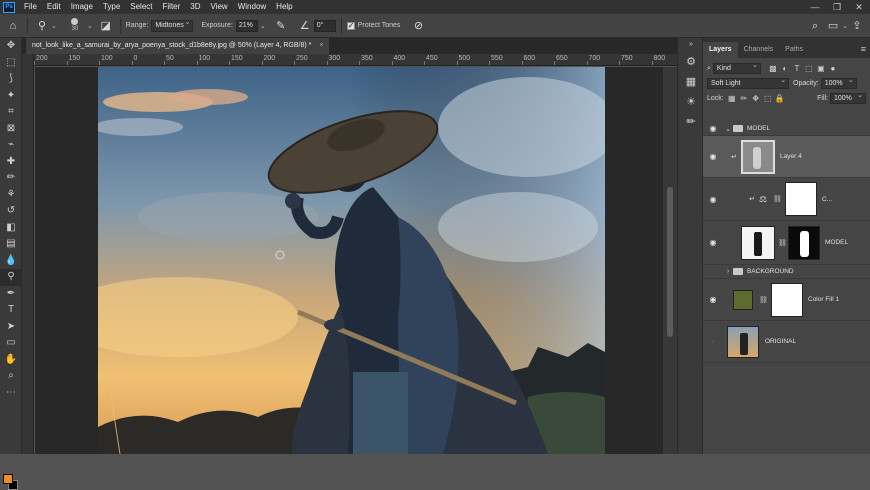  I want to click on maximize-button: ❐, so click(837, 7).